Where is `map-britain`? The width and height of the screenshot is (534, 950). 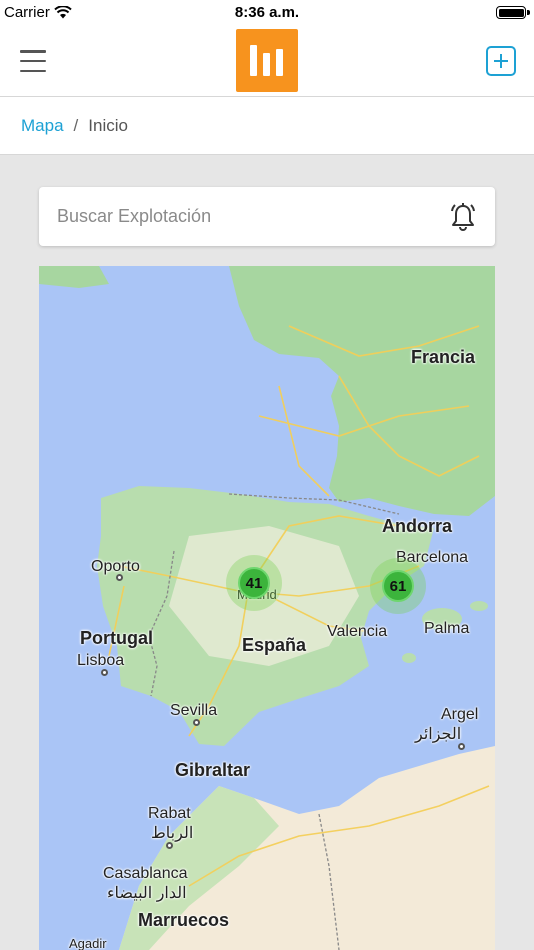
map-britain is located at coordinates (74, 277).